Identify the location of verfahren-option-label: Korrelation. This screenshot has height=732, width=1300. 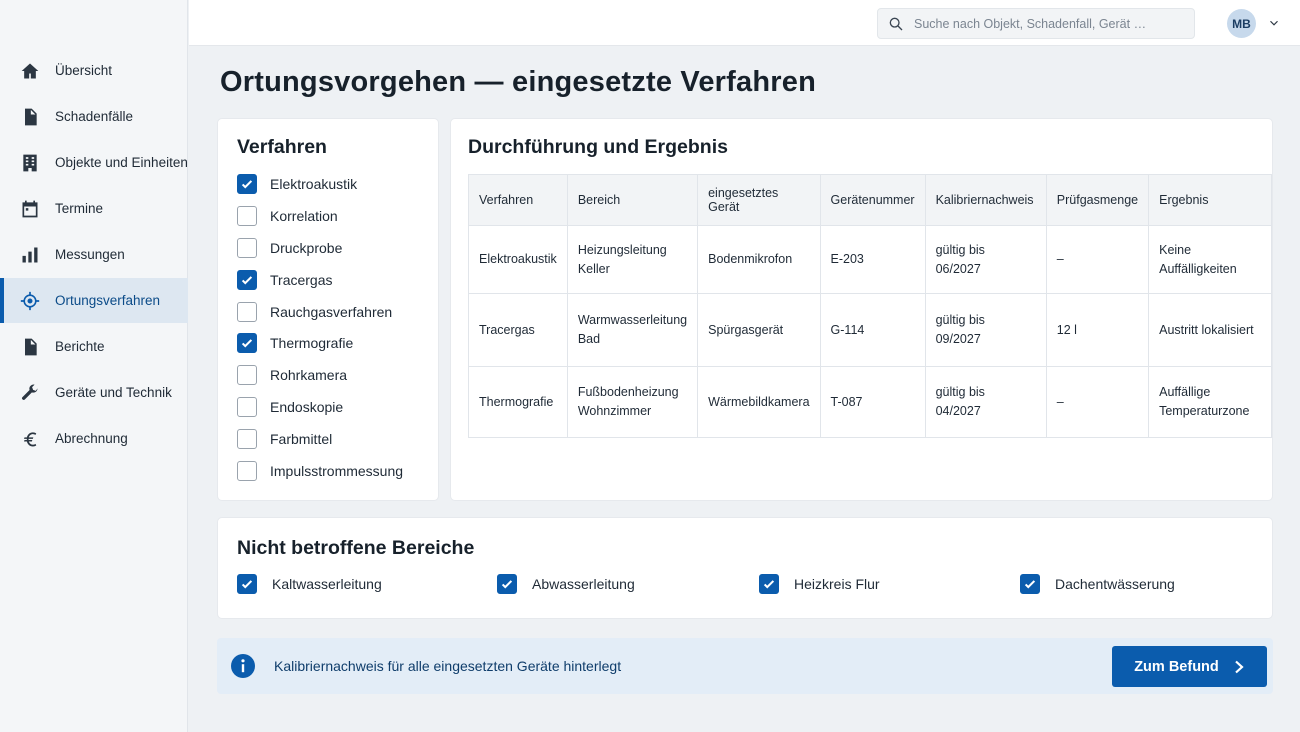
(304, 215).